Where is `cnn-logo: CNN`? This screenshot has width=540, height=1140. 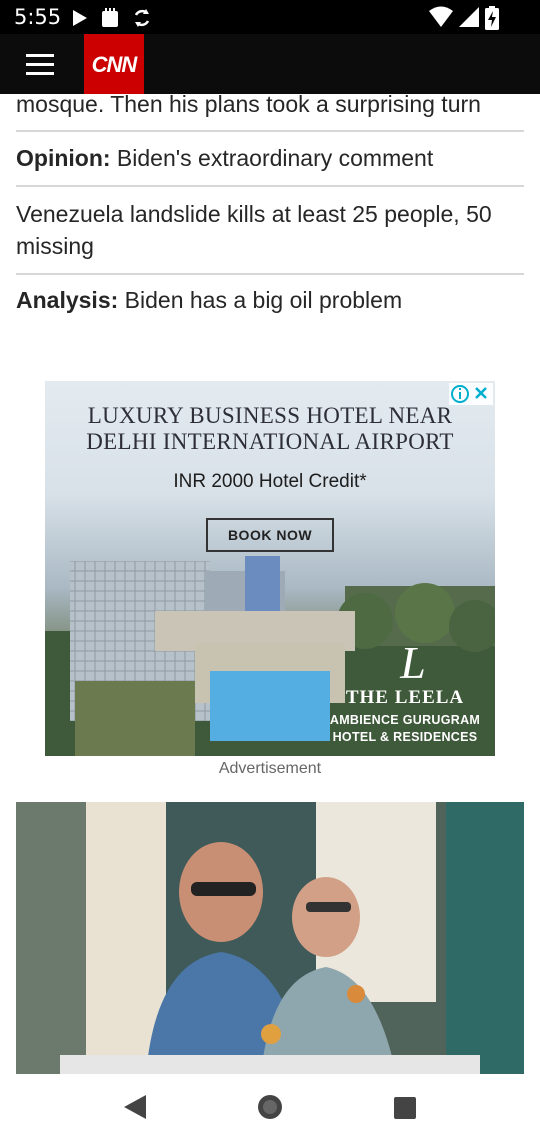 cnn-logo: CNN is located at coordinates (114, 64).